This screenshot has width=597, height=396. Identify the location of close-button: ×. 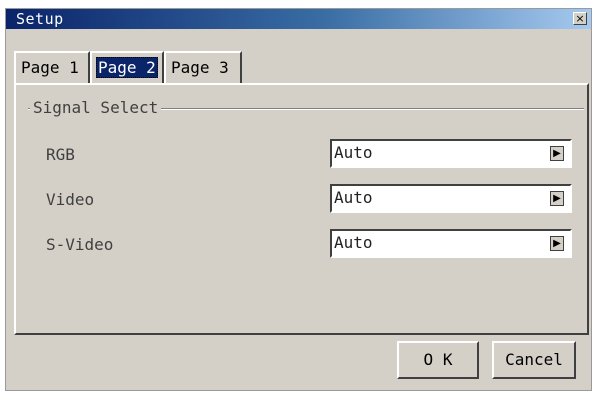
(580, 18).